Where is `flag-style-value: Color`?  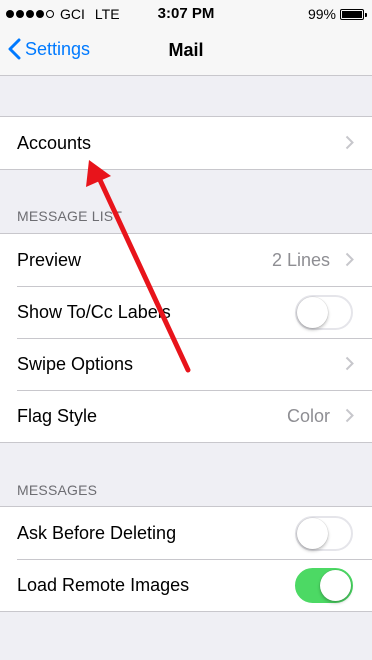 flag-style-value: Color is located at coordinates (308, 415).